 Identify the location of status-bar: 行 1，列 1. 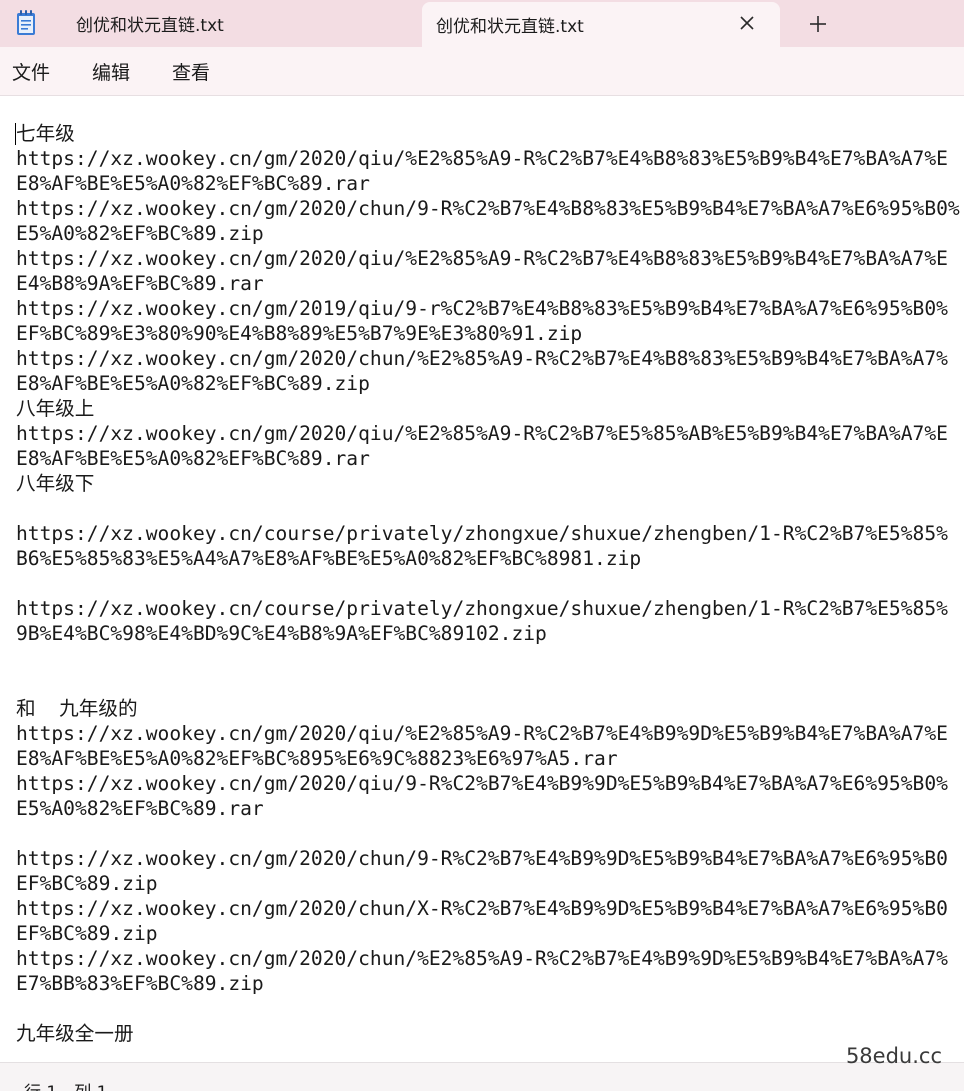
(482, 1076).